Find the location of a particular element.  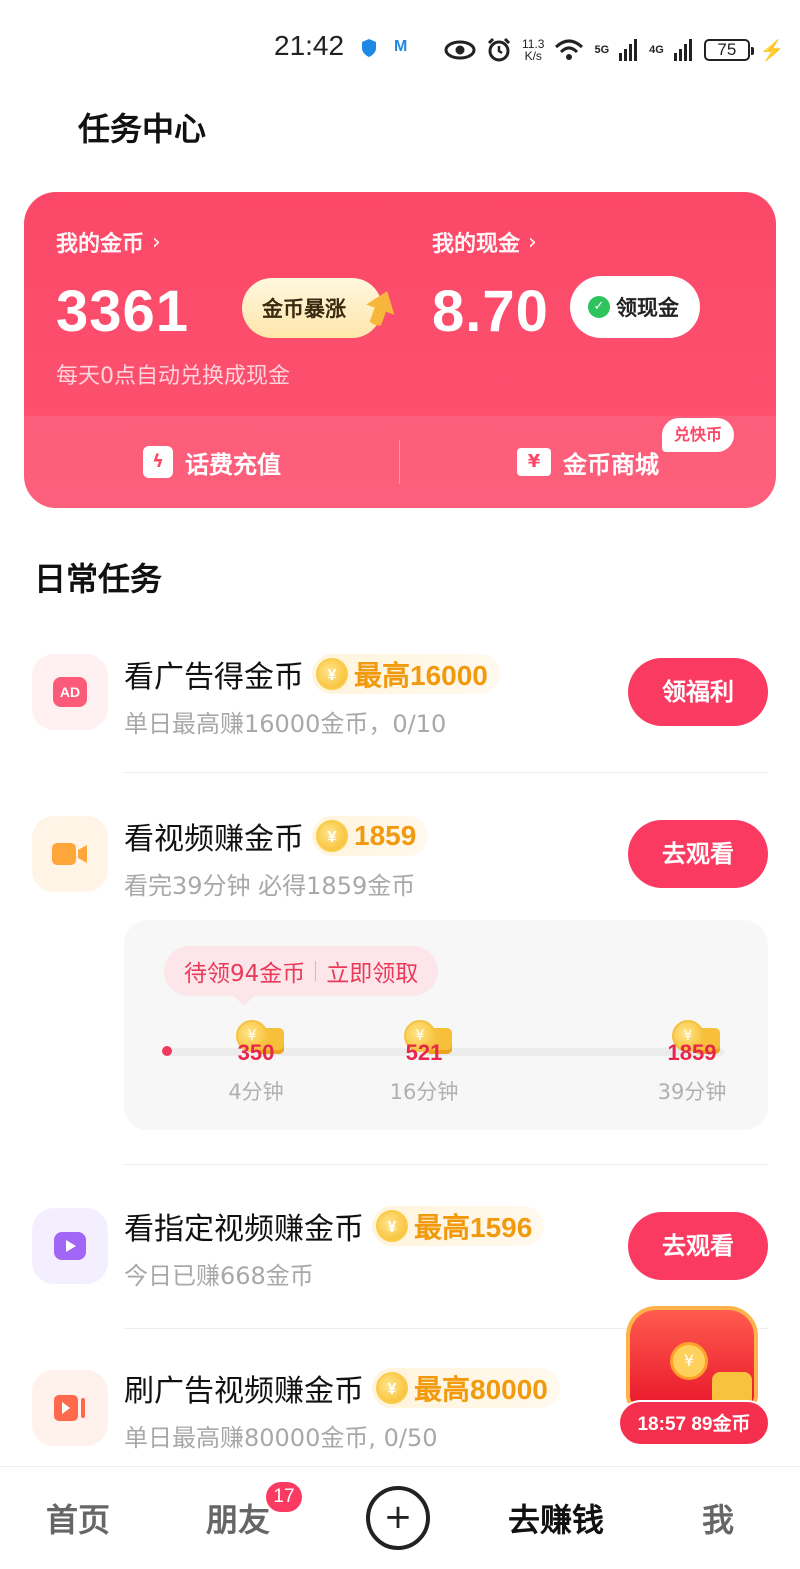

cash-section: 我的现金 › 8.70 ✓ 领现金 is located at coordinates (566, 285).